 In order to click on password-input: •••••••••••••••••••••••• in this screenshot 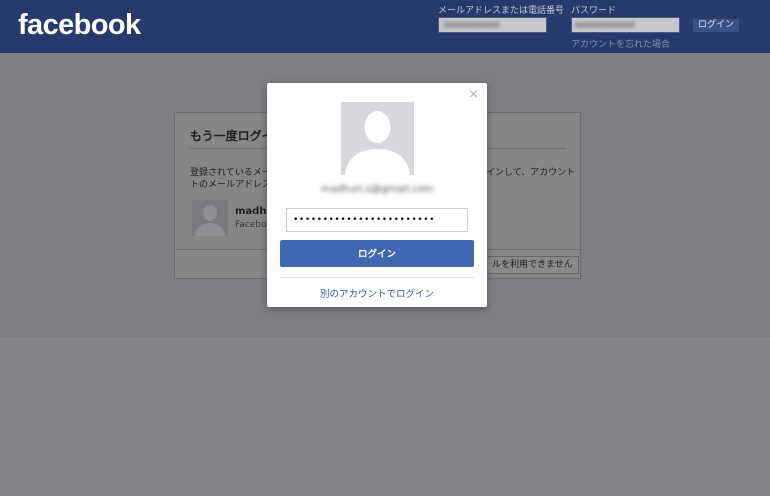, I will do `click(377, 220)`.